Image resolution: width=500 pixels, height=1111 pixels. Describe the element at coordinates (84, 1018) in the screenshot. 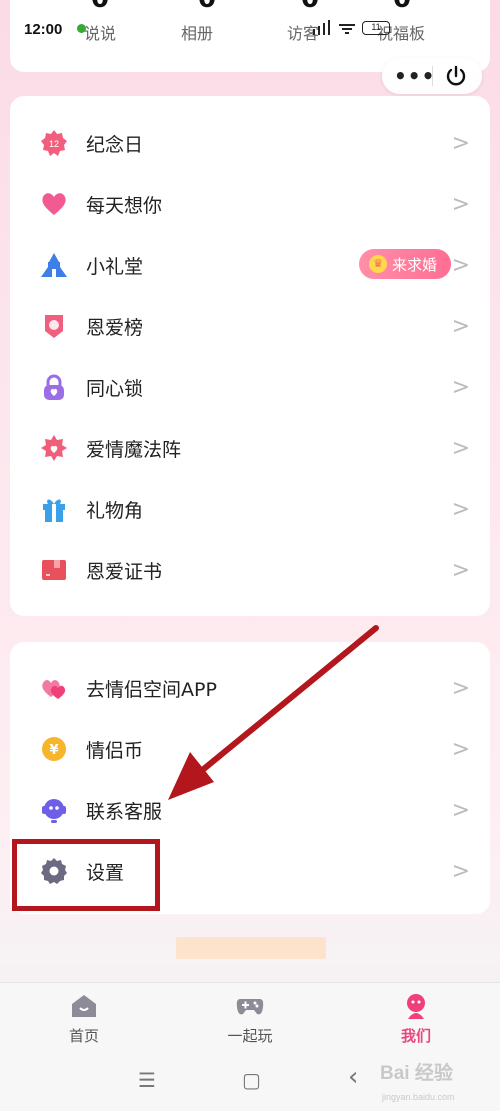

I see `tab-home: 首页` at that location.